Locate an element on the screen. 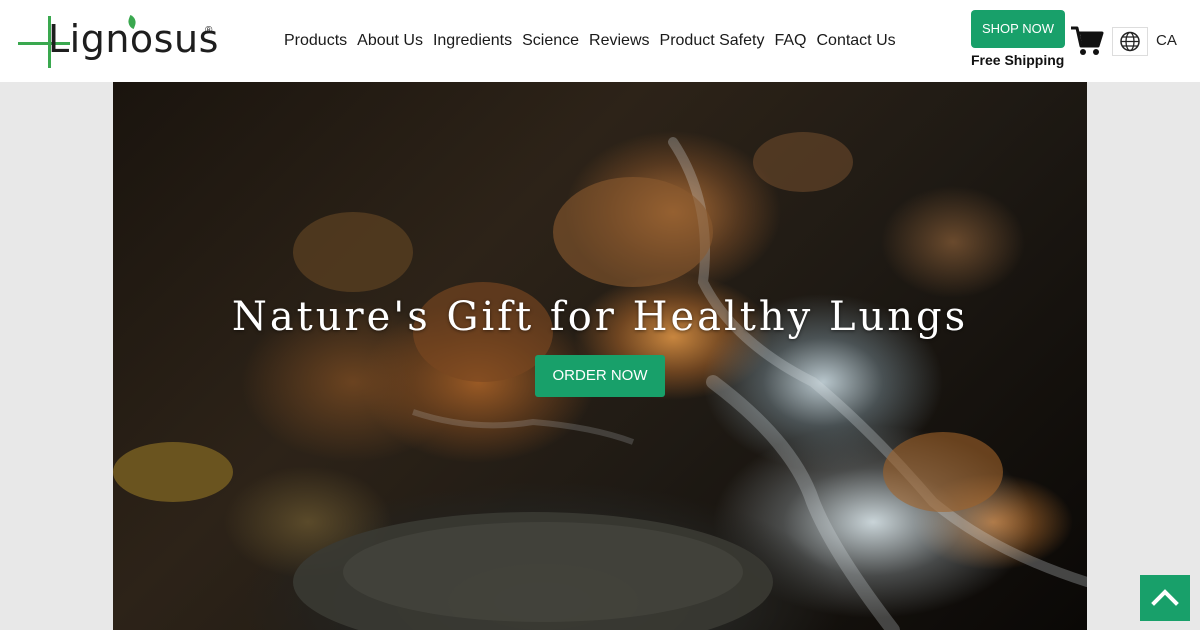  nav-item-reviews: Reviews is located at coordinates (619, 41).